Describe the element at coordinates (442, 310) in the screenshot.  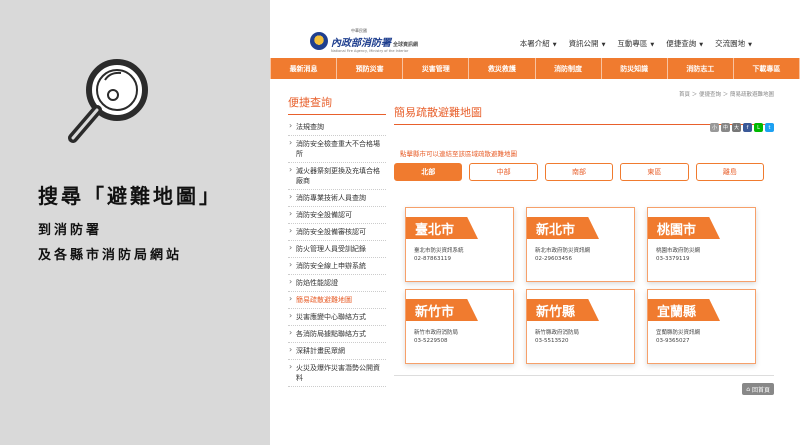
I see `city-card-title: 新竹市` at that location.